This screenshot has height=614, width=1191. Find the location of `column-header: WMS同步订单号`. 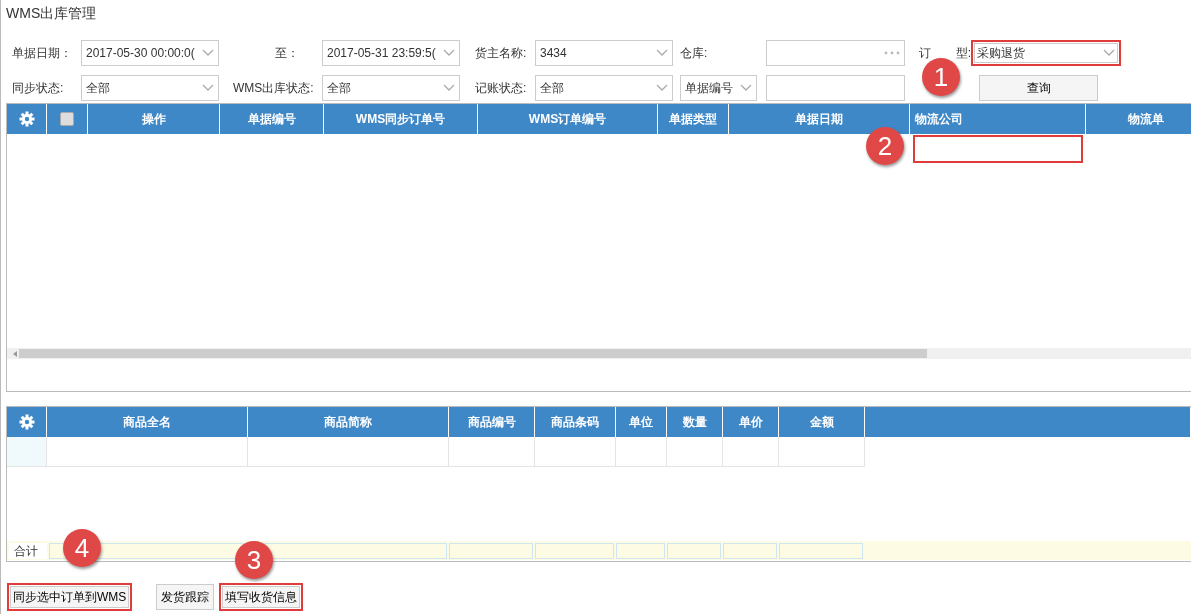

column-header: WMS同步订单号 is located at coordinates (400, 119).